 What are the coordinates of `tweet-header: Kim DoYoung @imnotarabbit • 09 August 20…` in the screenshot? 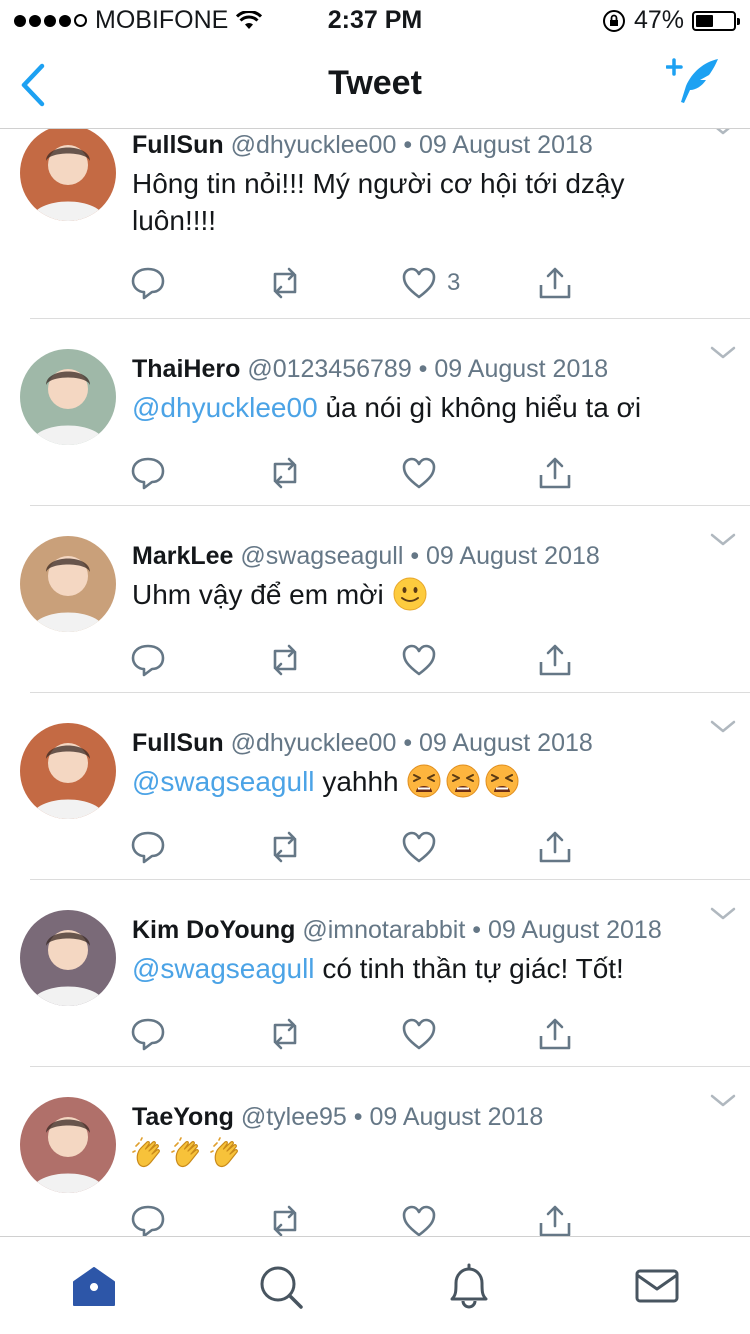 It's located at (397, 930).